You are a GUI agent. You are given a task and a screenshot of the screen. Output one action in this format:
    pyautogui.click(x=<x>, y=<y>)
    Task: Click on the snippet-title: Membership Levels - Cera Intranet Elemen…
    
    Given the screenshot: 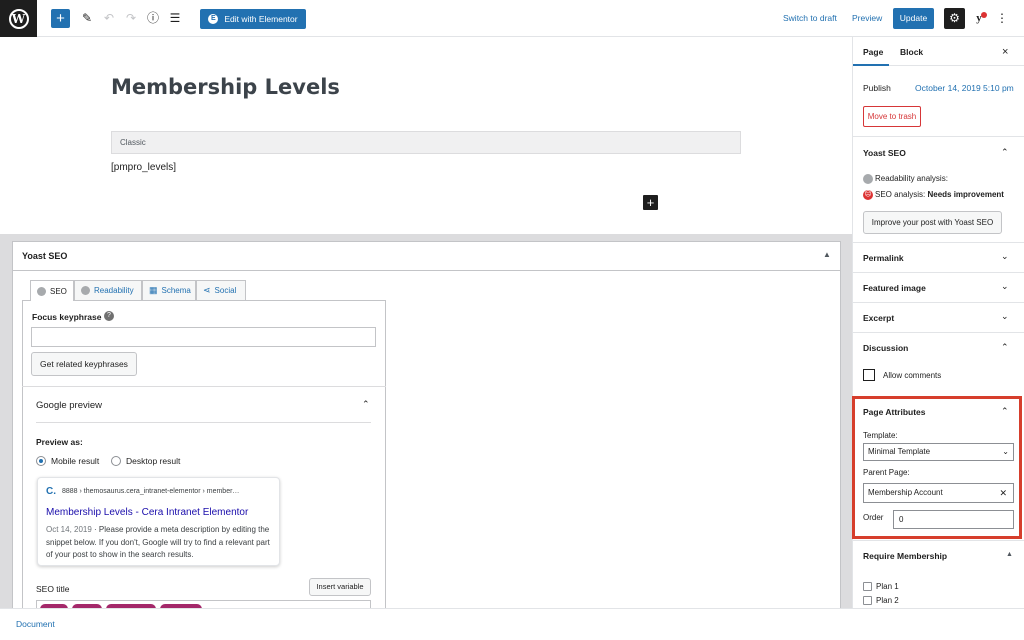 What is the action you would take?
    pyautogui.click(x=147, y=512)
    